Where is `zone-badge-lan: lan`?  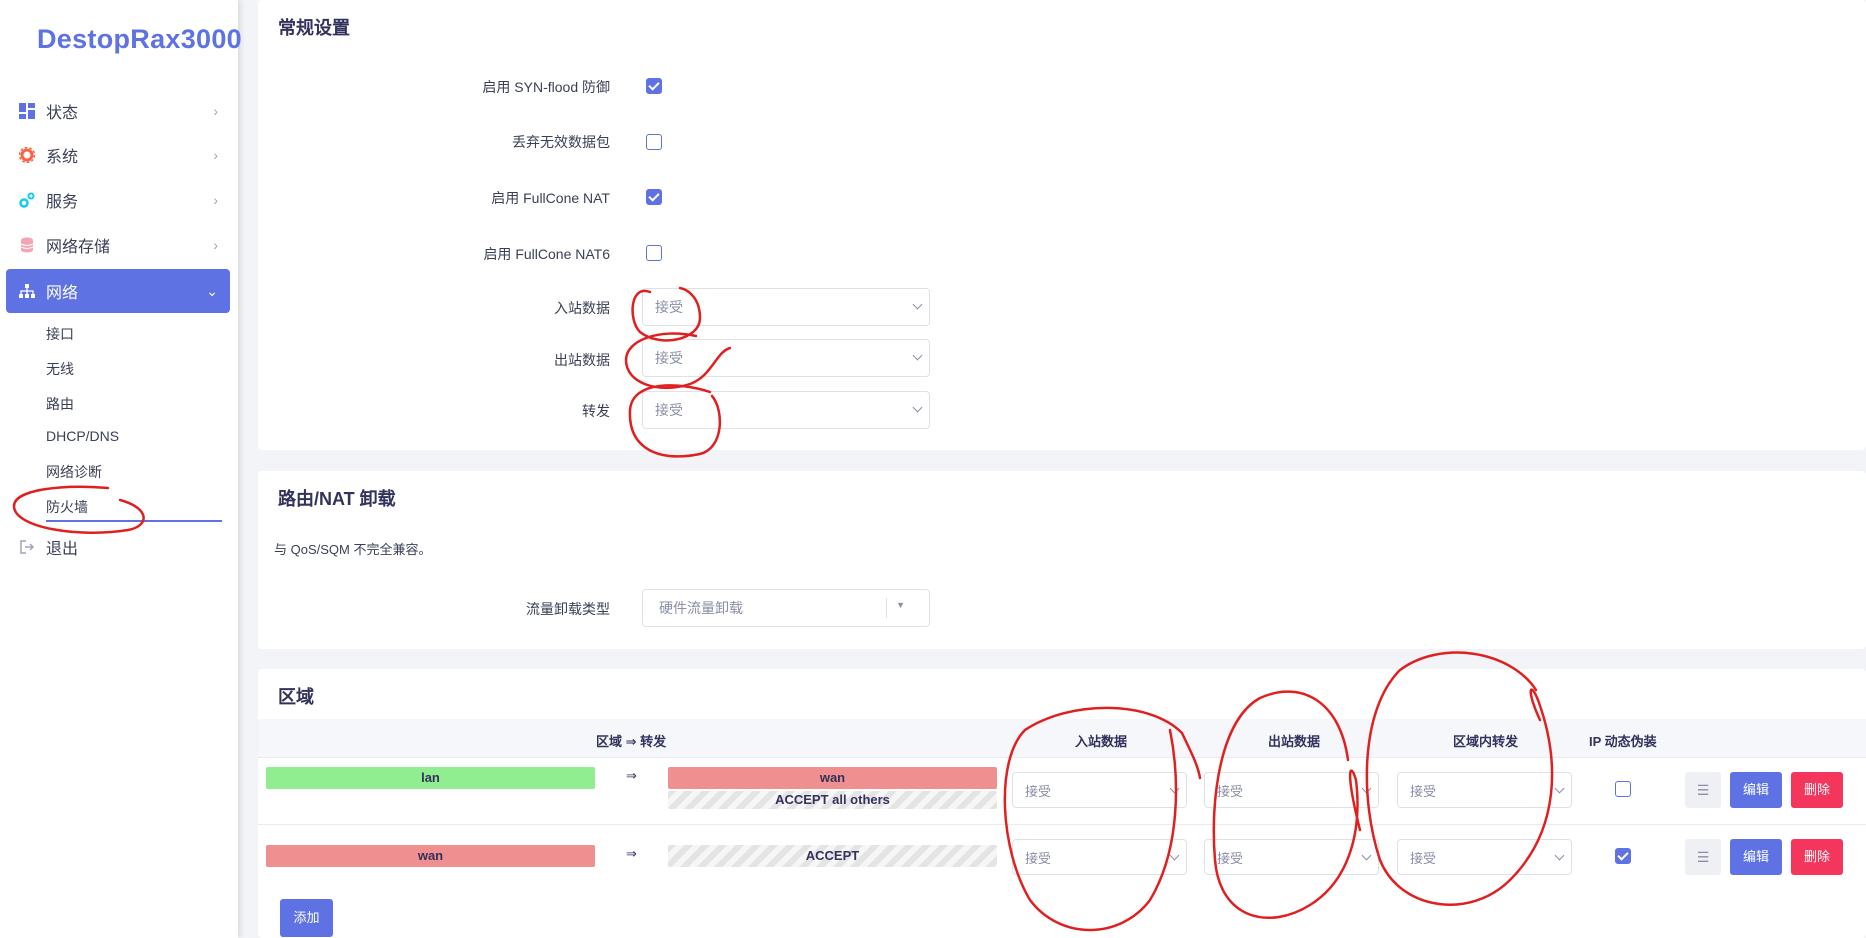 zone-badge-lan: lan is located at coordinates (430, 778).